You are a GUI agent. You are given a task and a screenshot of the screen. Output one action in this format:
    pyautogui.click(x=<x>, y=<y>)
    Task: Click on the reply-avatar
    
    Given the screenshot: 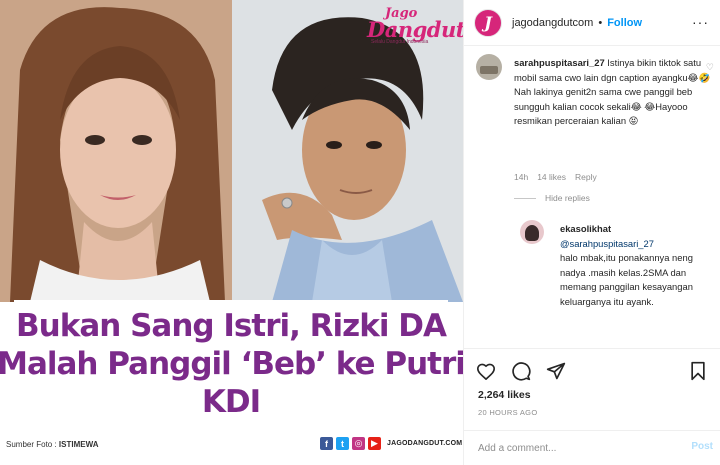 What is the action you would take?
    pyautogui.click(x=532, y=232)
    